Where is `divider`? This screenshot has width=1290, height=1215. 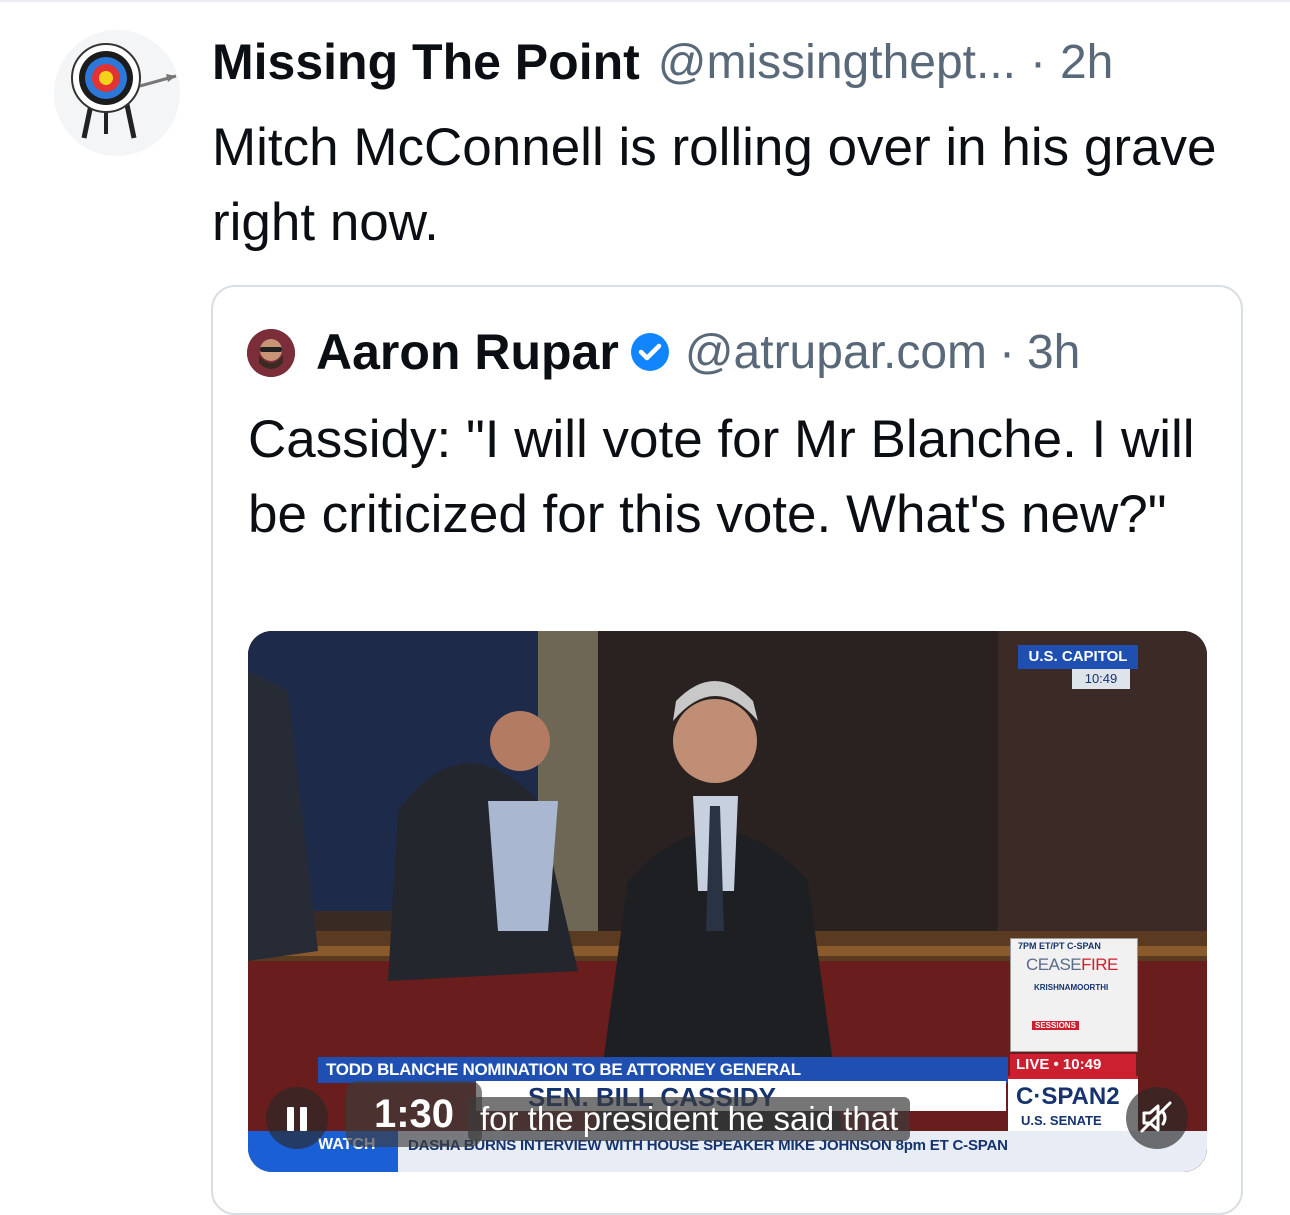
divider is located at coordinates (645, 1).